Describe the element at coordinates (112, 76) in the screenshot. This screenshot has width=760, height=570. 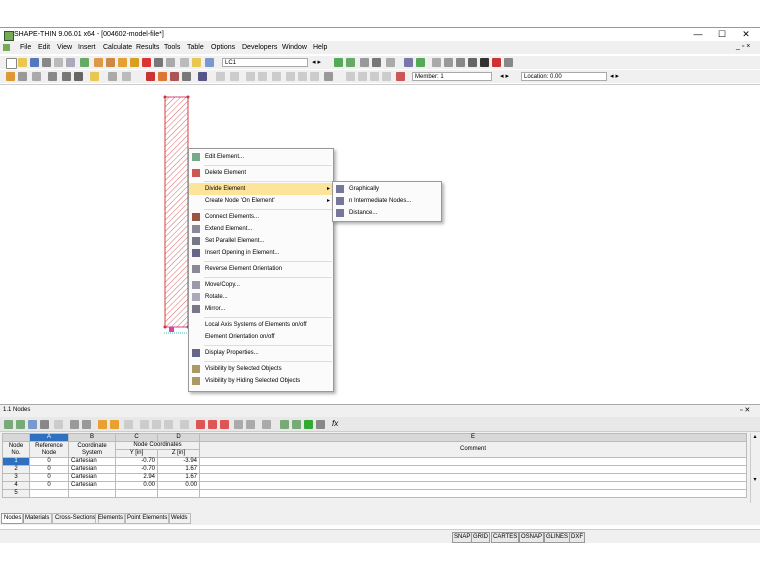
I see `grid-icon` at that location.